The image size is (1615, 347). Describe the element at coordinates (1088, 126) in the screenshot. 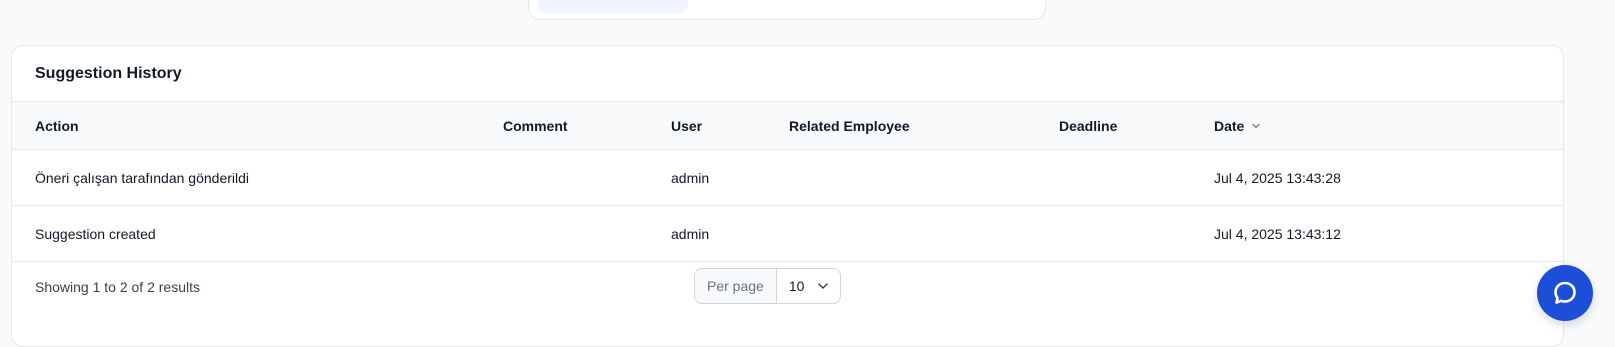

I see `column-header-deadline: Deadline` at that location.